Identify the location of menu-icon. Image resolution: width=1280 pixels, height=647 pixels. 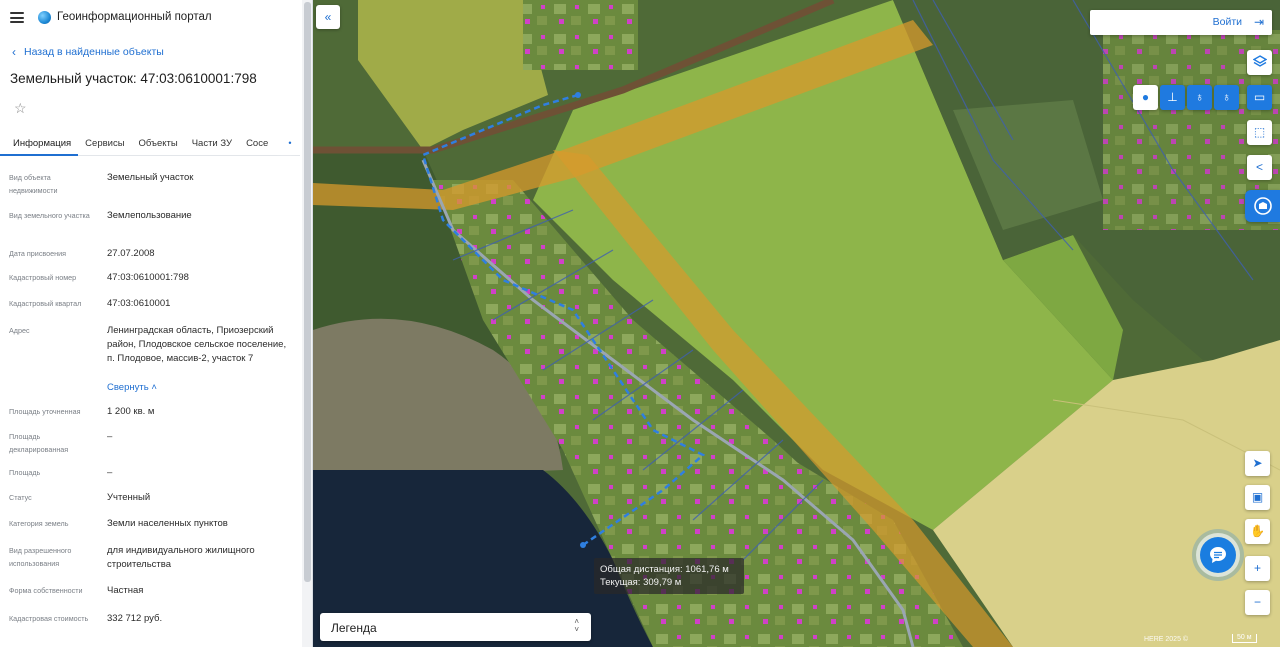
(17, 17).